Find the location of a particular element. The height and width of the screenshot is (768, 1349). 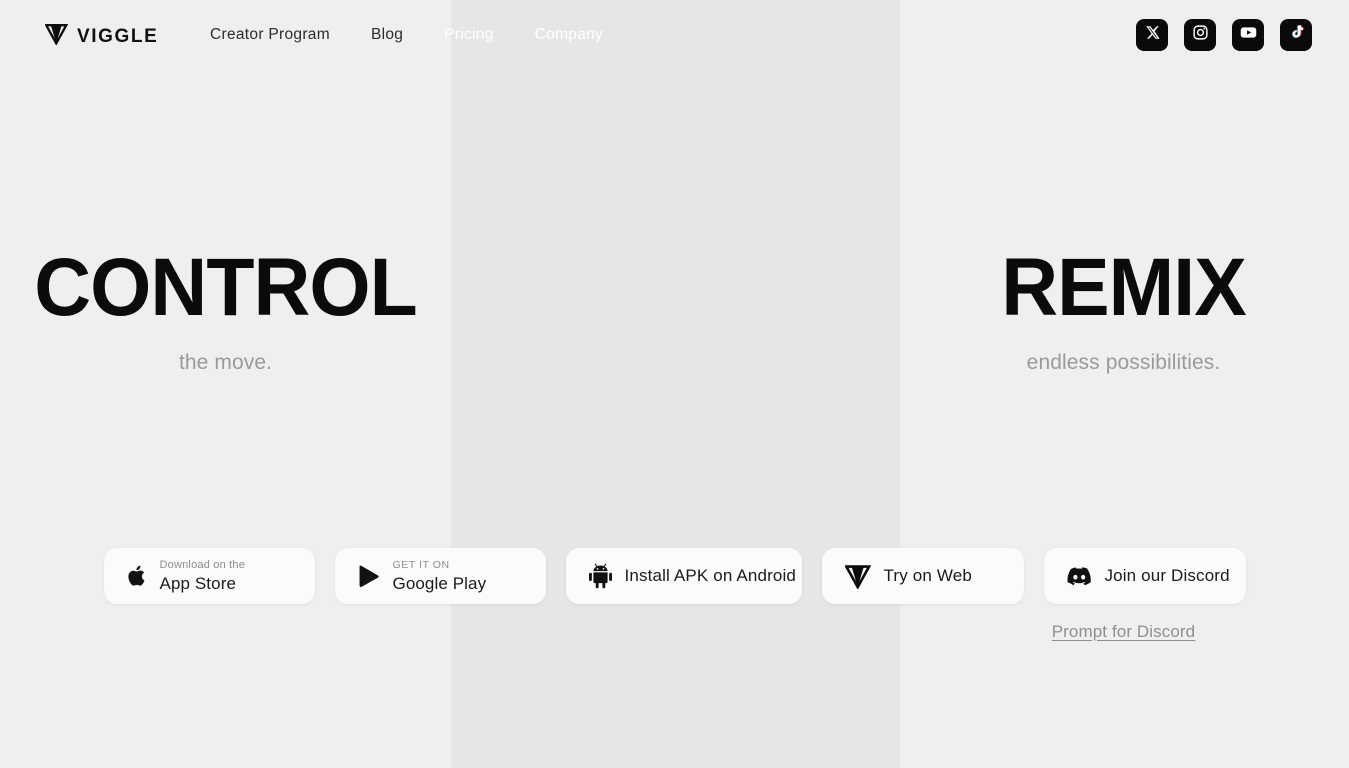

main-nav: Creator Program Blog Pricing Company is located at coordinates (406, 35).